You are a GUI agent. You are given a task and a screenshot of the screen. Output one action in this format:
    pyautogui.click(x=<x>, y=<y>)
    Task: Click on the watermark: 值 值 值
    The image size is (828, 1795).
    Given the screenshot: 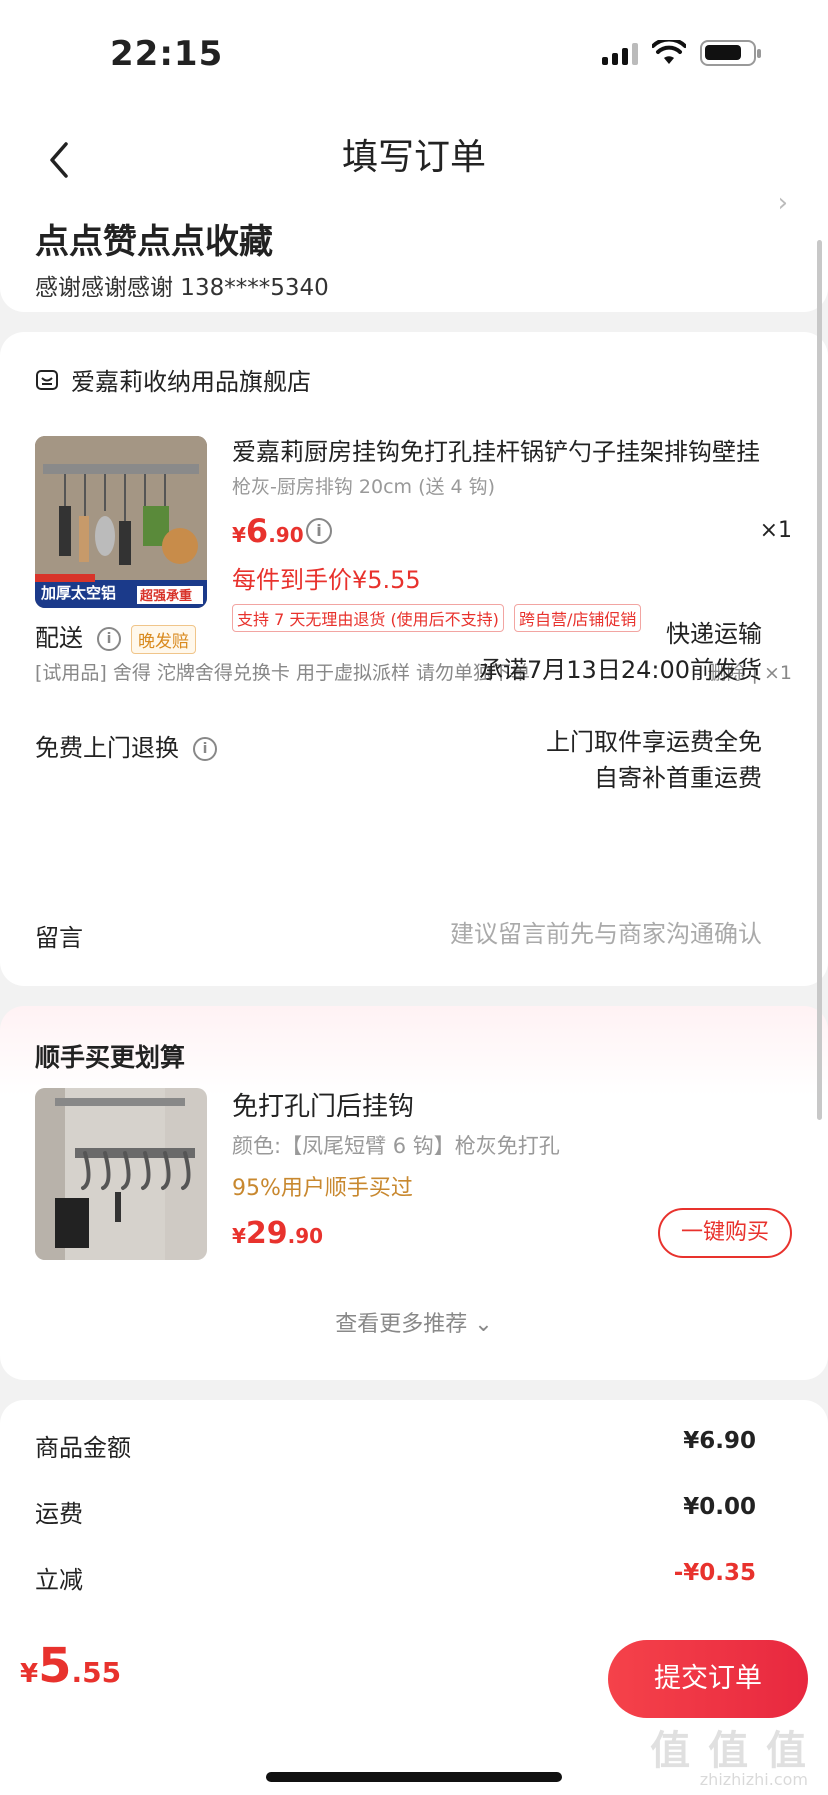 What is the action you would take?
    pyautogui.click(x=729, y=1751)
    